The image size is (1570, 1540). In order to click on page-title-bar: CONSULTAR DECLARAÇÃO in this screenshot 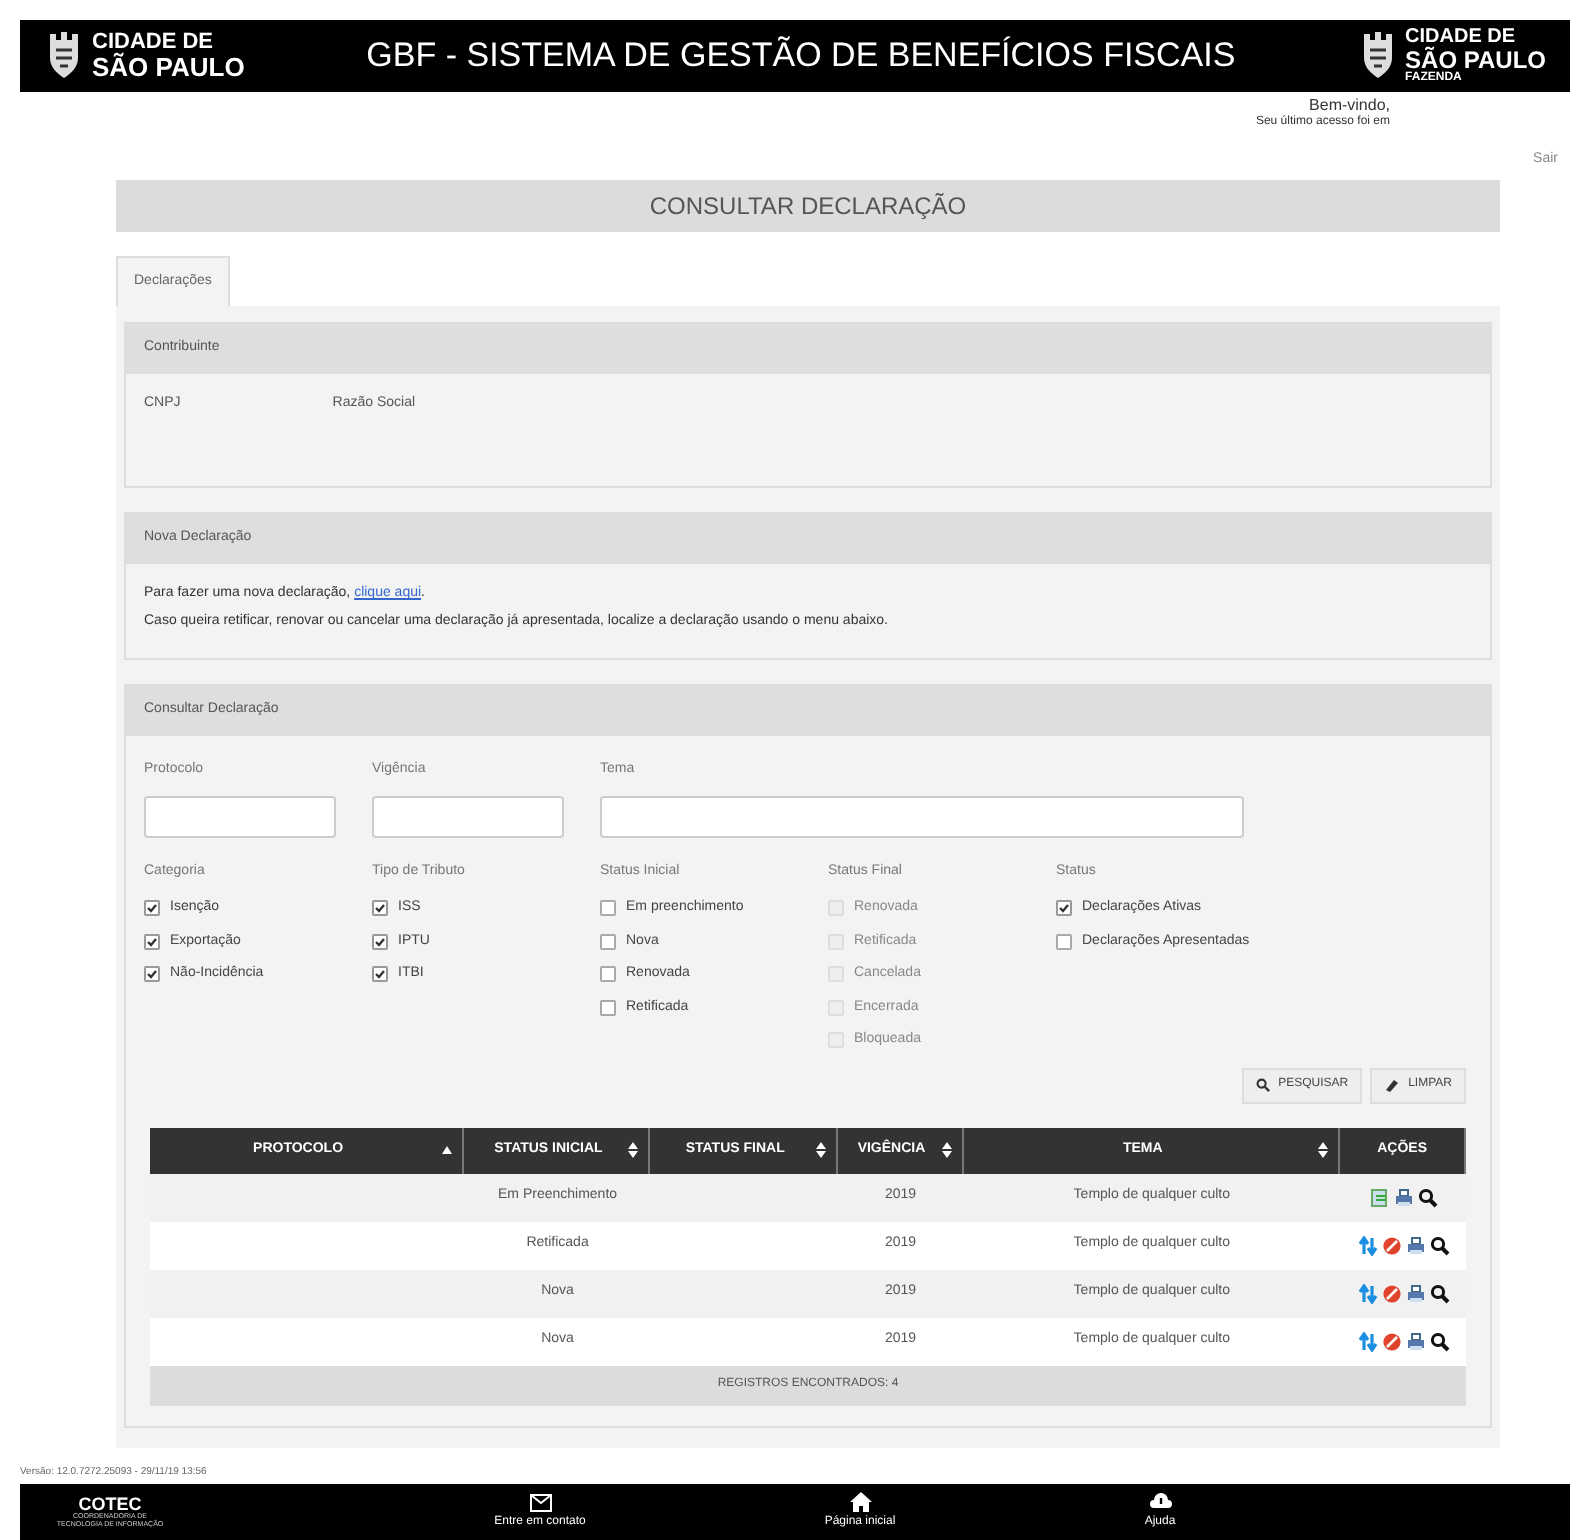, I will do `click(808, 206)`.